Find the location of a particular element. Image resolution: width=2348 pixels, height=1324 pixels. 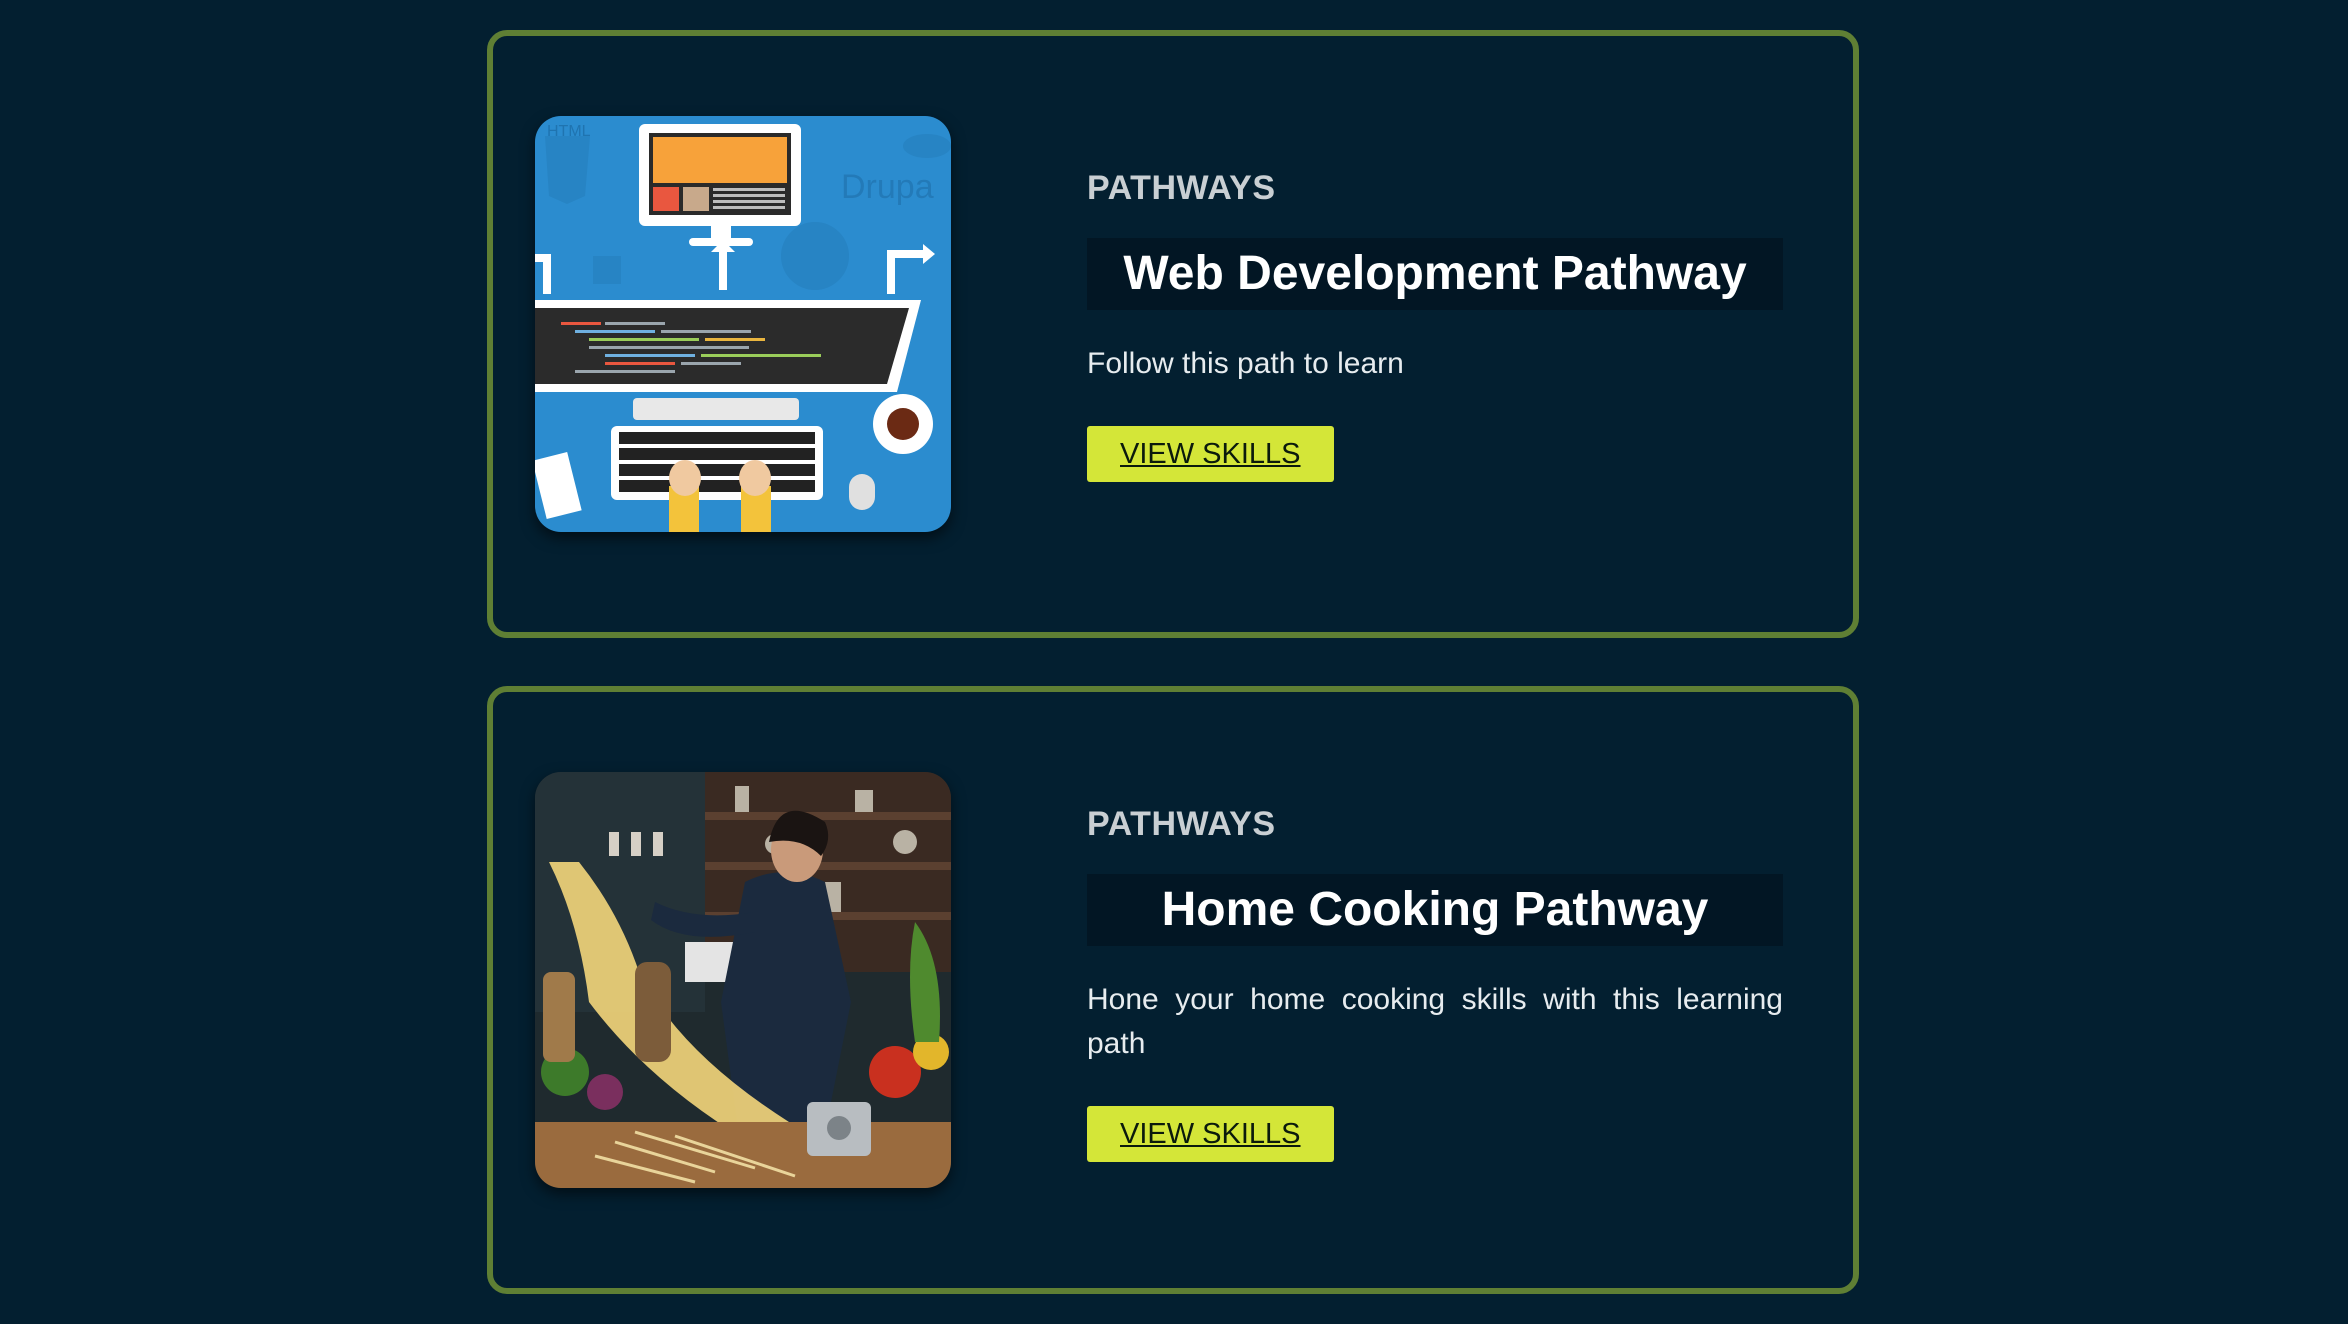

svg-text: Drupa is located at coordinates (887, 187).